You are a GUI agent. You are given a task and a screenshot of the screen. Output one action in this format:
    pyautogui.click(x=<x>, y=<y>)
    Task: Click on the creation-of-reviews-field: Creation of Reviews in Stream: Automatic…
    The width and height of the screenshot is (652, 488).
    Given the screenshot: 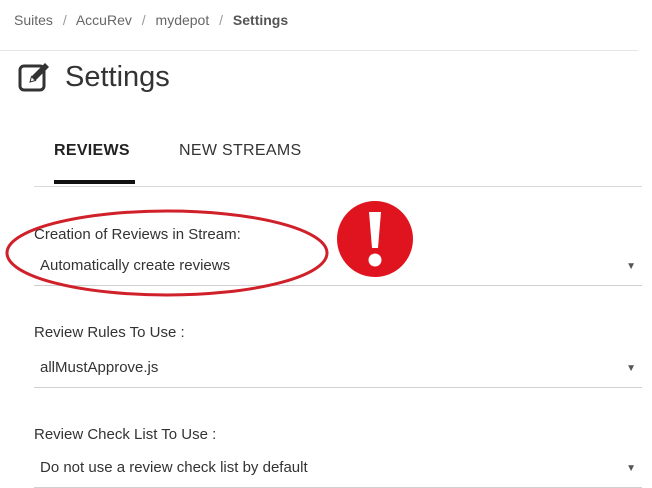 What is the action you would take?
    pyautogui.click(x=338, y=256)
    